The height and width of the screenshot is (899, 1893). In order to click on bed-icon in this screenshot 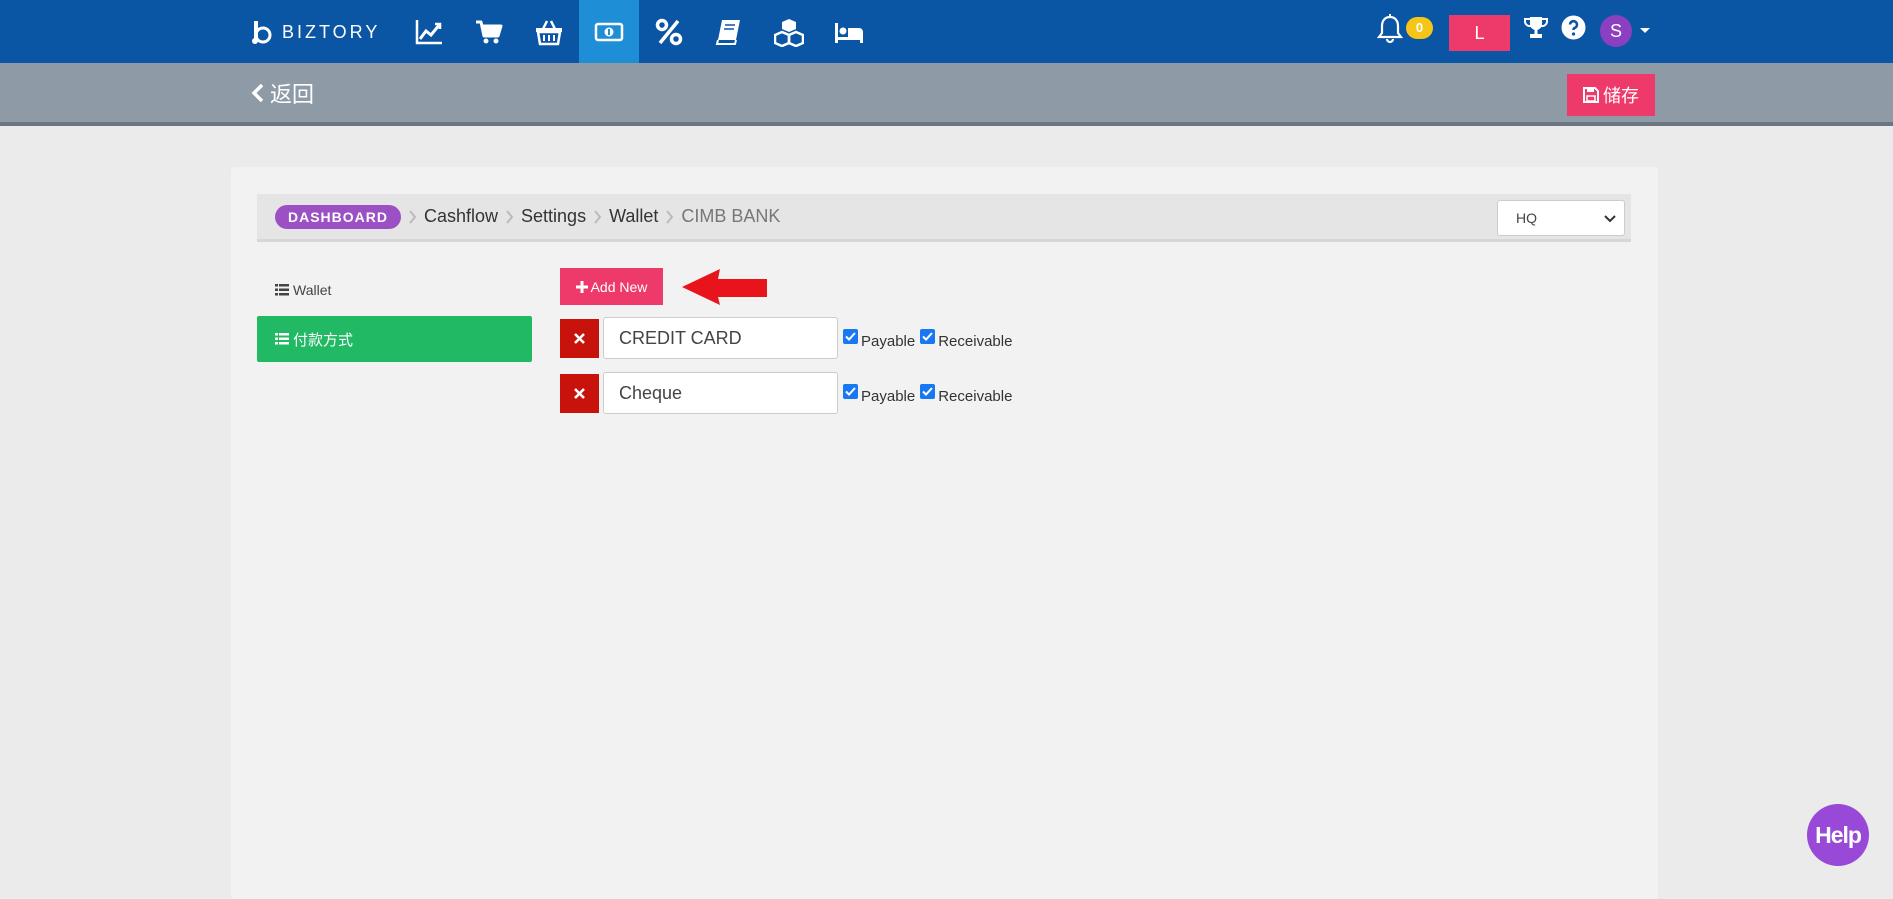, I will do `click(849, 32)`.